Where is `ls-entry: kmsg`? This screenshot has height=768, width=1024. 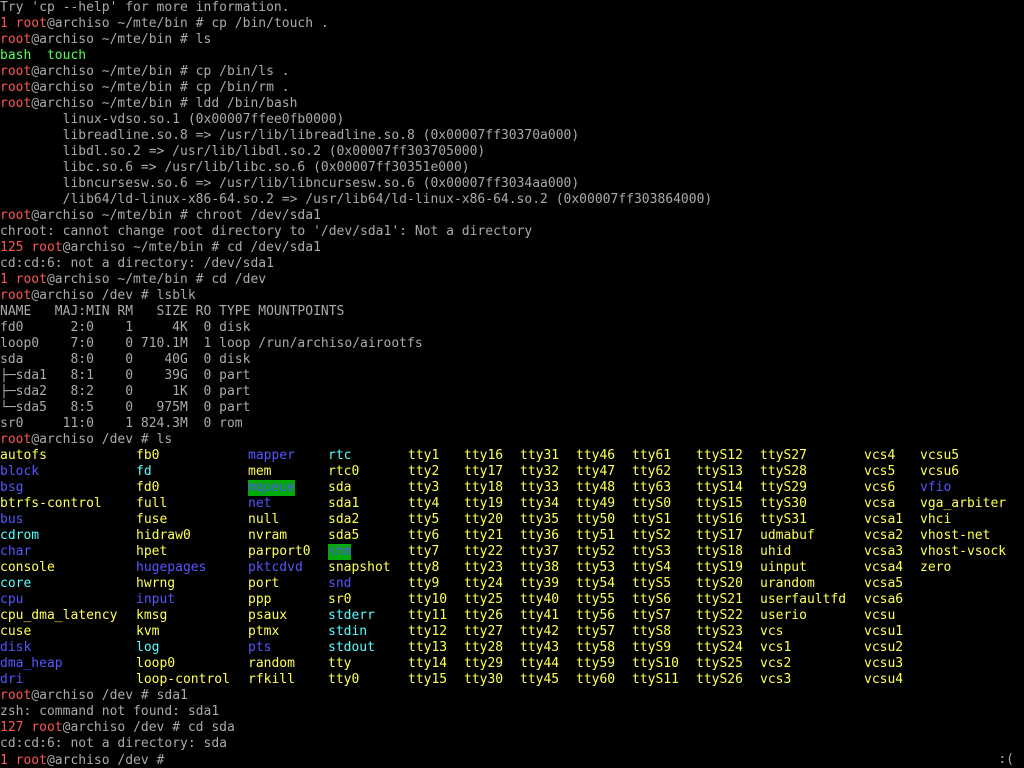
ls-entry: kmsg is located at coordinates (152, 615).